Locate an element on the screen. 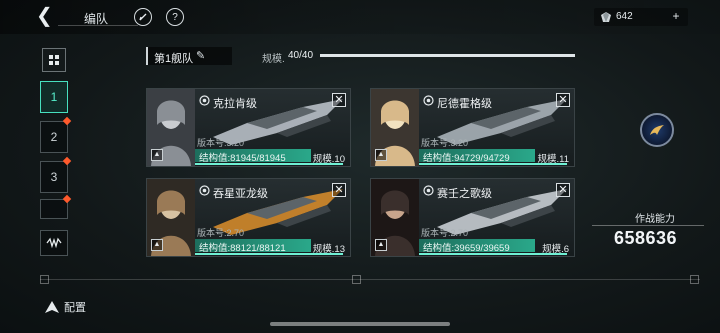 This screenshot has width=720, height=333. ship-name: 尼德霍格级 is located at coordinates (464, 104).